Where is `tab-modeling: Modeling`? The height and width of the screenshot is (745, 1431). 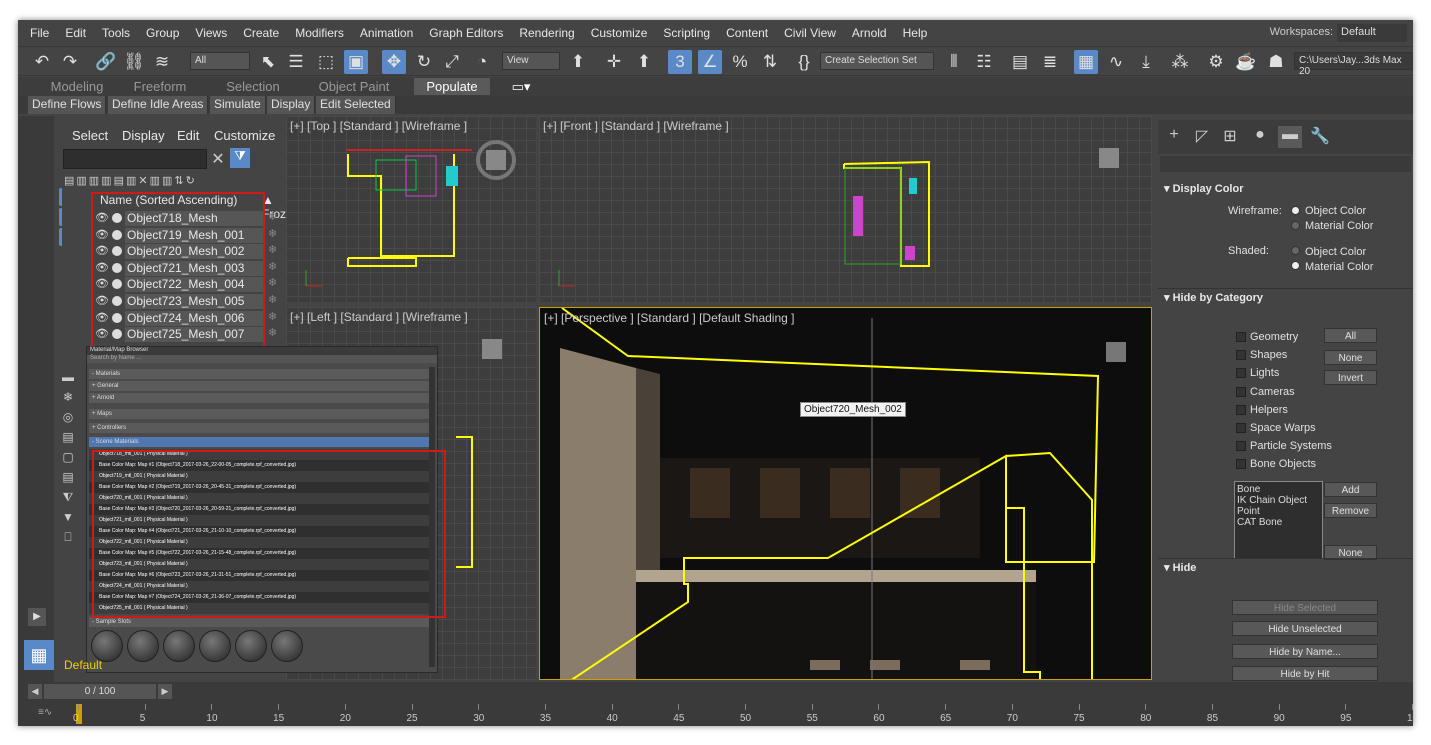 tab-modeling: Modeling is located at coordinates (77, 86).